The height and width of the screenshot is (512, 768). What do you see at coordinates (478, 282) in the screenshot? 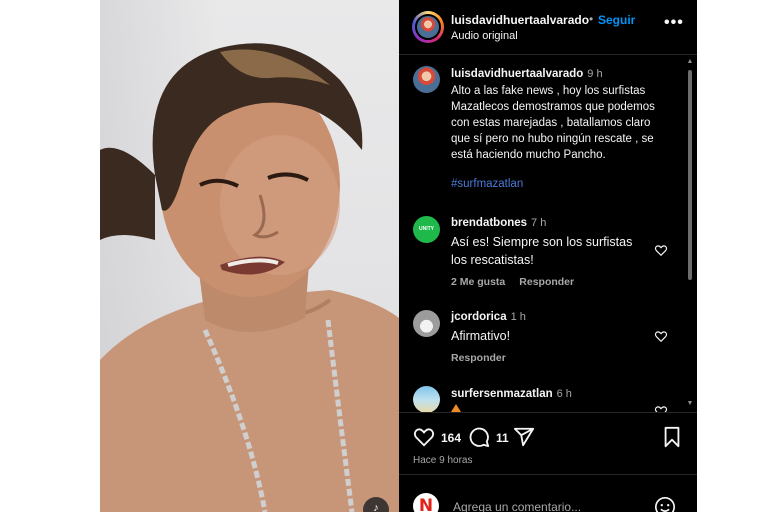
I see `comment-likes: 2 Me gusta` at bounding box center [478, 282].